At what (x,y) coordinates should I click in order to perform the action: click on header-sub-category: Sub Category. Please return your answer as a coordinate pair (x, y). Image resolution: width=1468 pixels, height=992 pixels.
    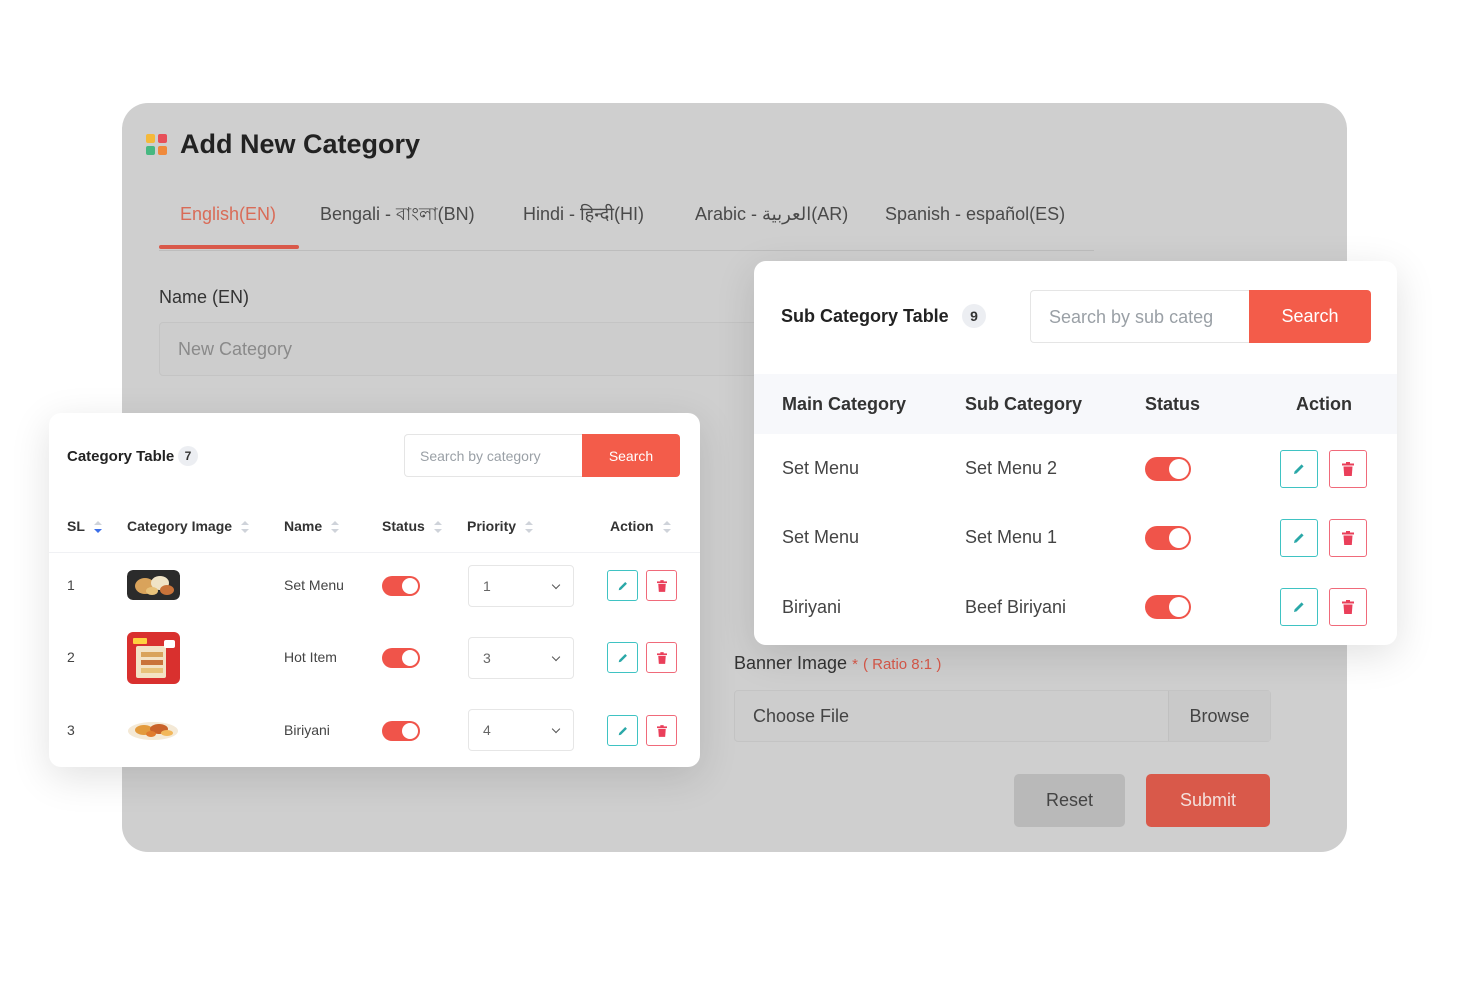
    Looking at the image, I should click on (1024, 404).